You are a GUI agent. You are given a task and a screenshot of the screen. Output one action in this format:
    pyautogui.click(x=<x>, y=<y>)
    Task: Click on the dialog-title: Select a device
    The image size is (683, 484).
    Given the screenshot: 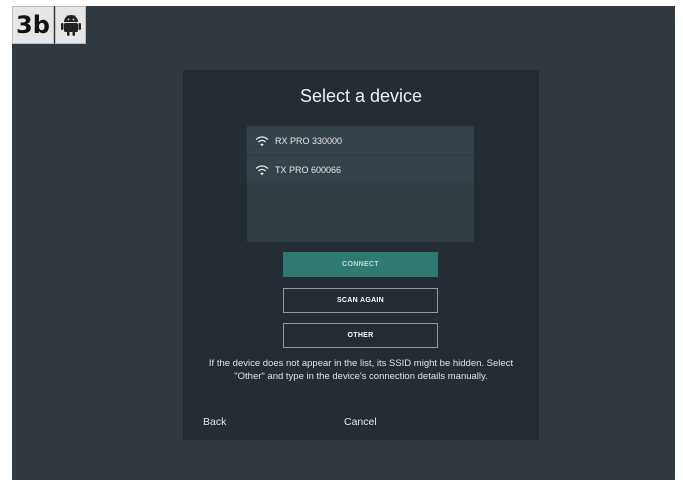 What is the action you would take?
    pyautogui.click(x=361, y=96)
    